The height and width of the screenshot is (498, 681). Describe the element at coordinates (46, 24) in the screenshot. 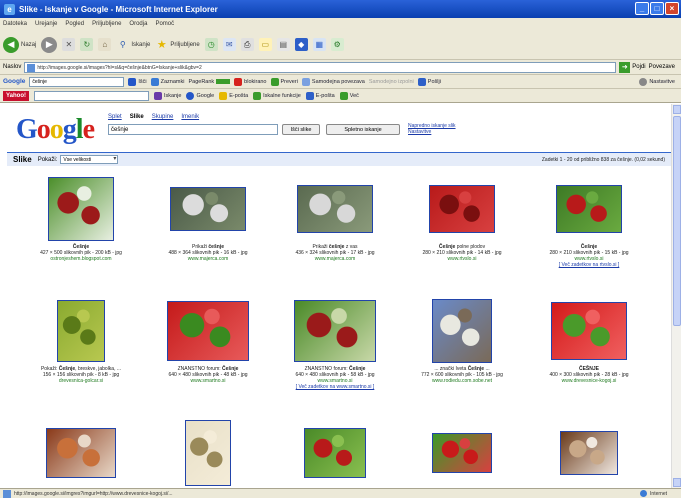

I see `menu-item: Urejanje` at that location.